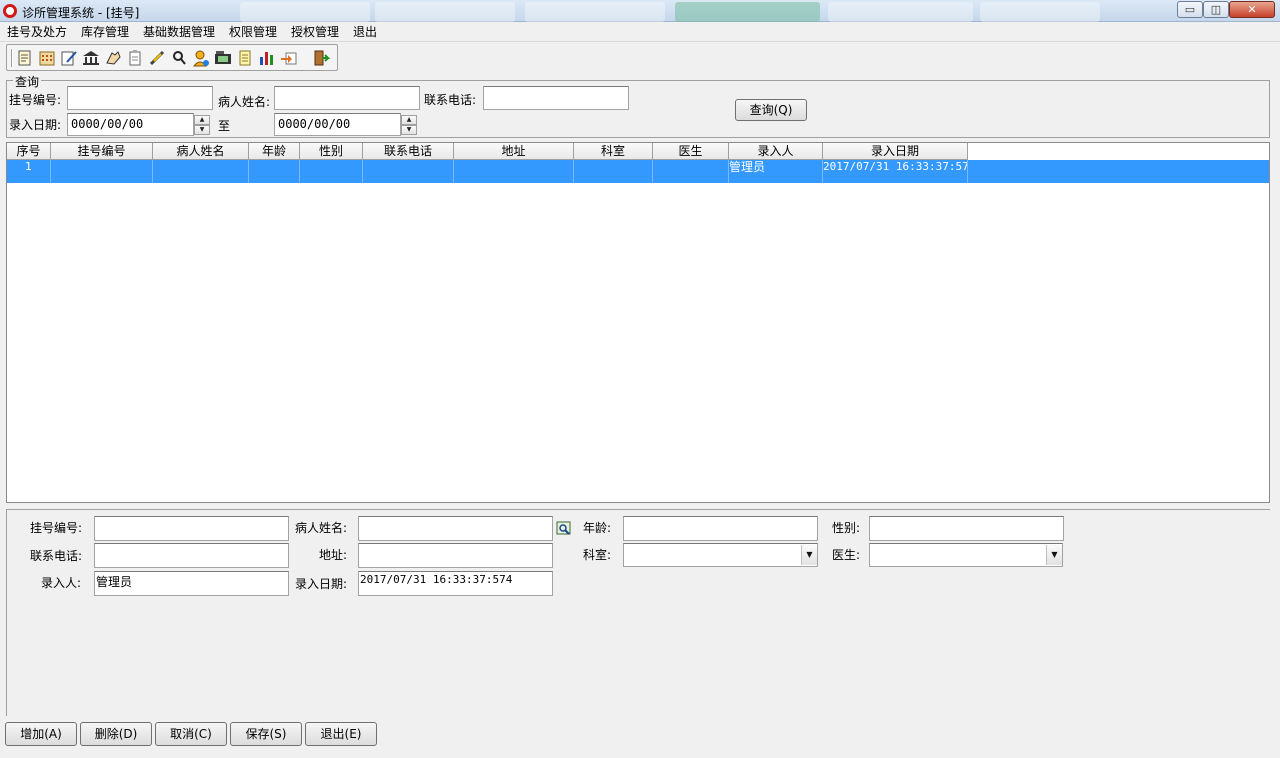 This screenshot has height=758, width=1280. Describe the element at coordinates (455, 528) in the screenshot. I see `detail-patient-name-input` at that location.